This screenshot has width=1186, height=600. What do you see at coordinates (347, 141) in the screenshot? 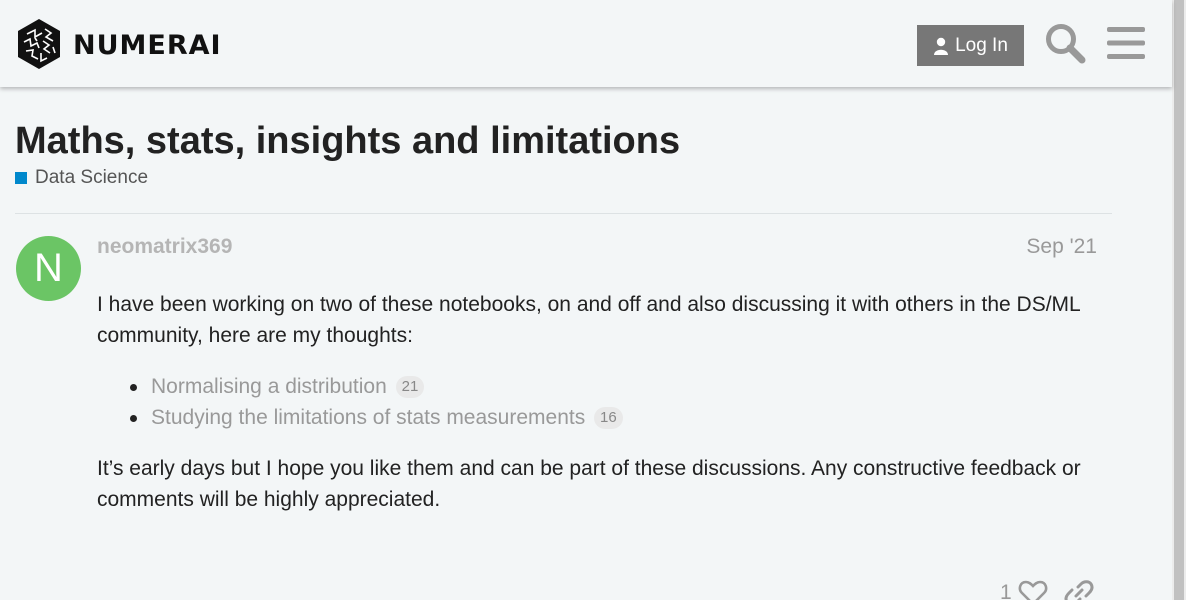
I see `topic-title: Maths, stats, insights and limitations` at bounding box center [347, 141].